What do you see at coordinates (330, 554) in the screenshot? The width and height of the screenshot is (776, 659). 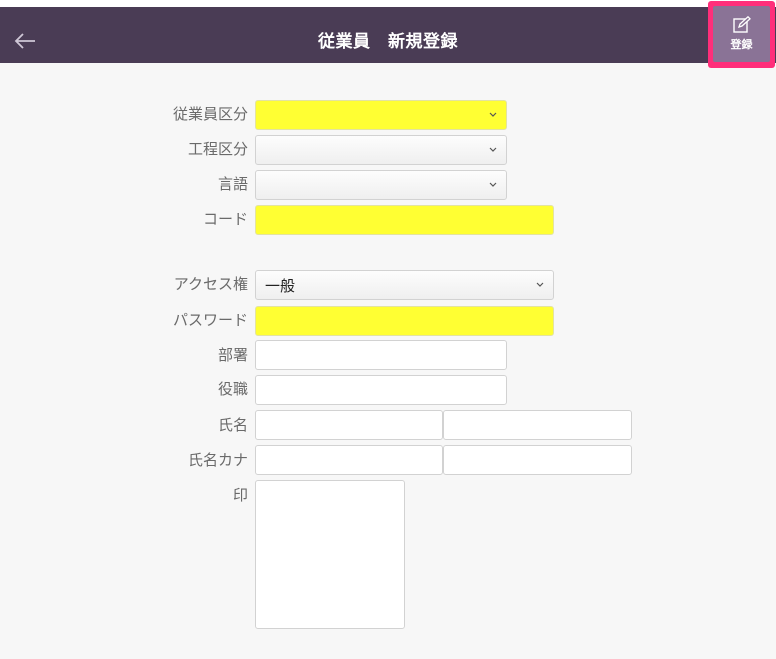 I see `stamp-area` at bounding box center [330, 554].